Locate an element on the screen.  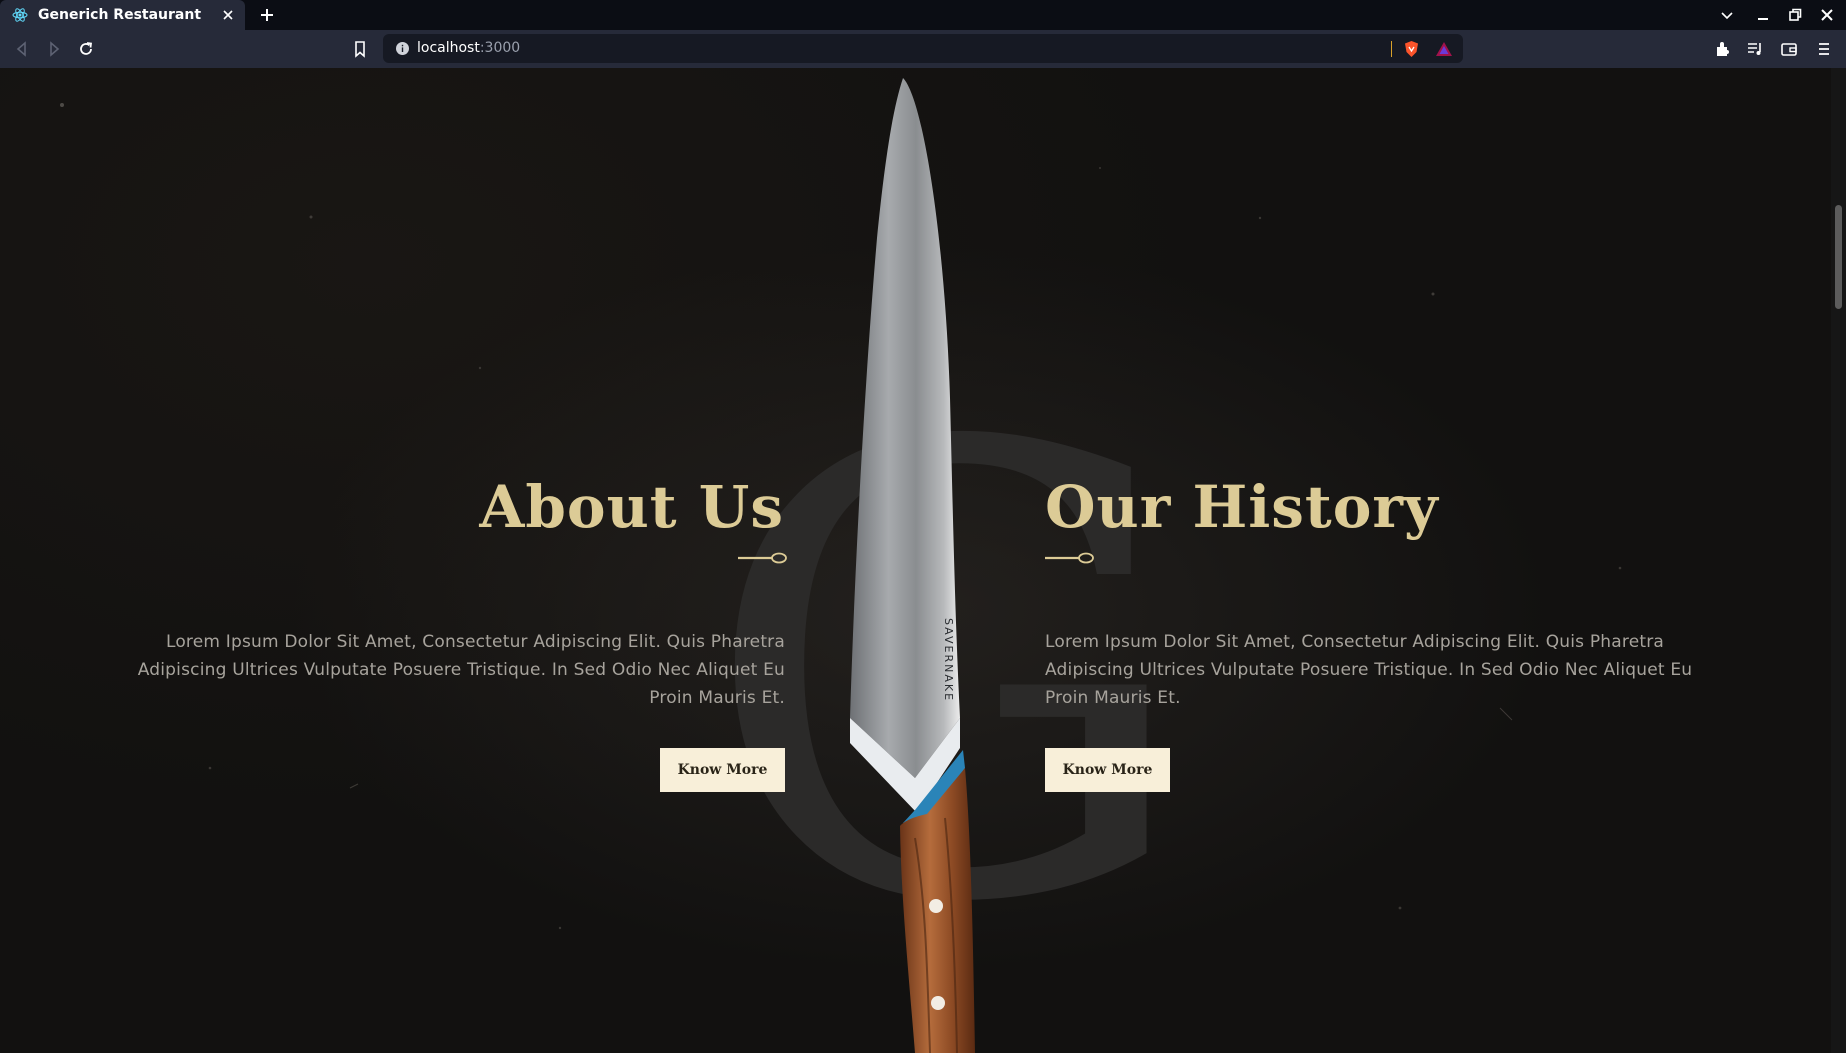
media-icon is located at coordinates (1755, 49).